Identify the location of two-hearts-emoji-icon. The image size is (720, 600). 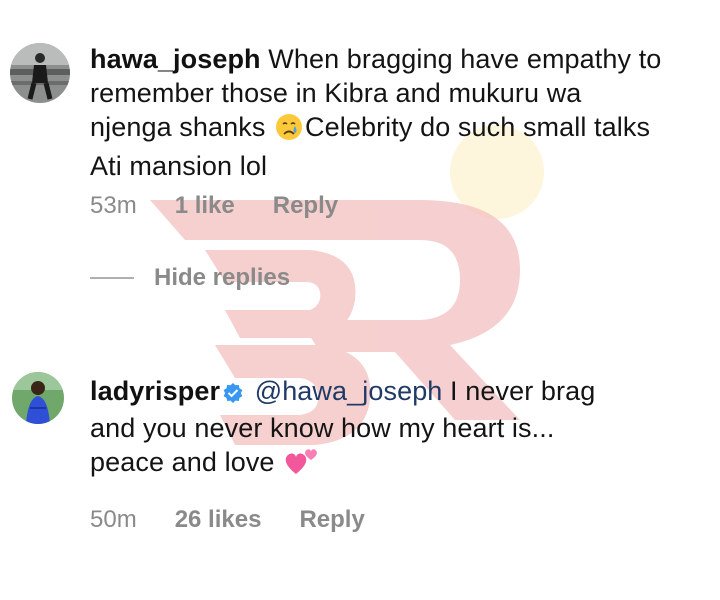
(302, 465).